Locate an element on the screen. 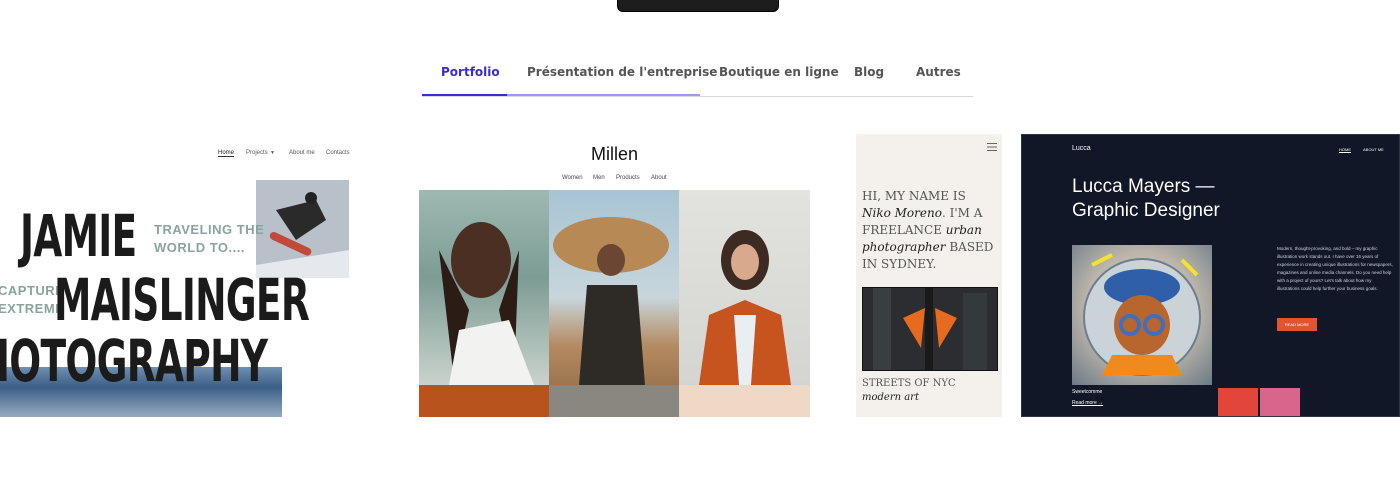 Image resolution: width=1400 pixels, height=504 pixels. tab-company-presentation: Présentation de l'entreprise is located at coordinates (622, 76).